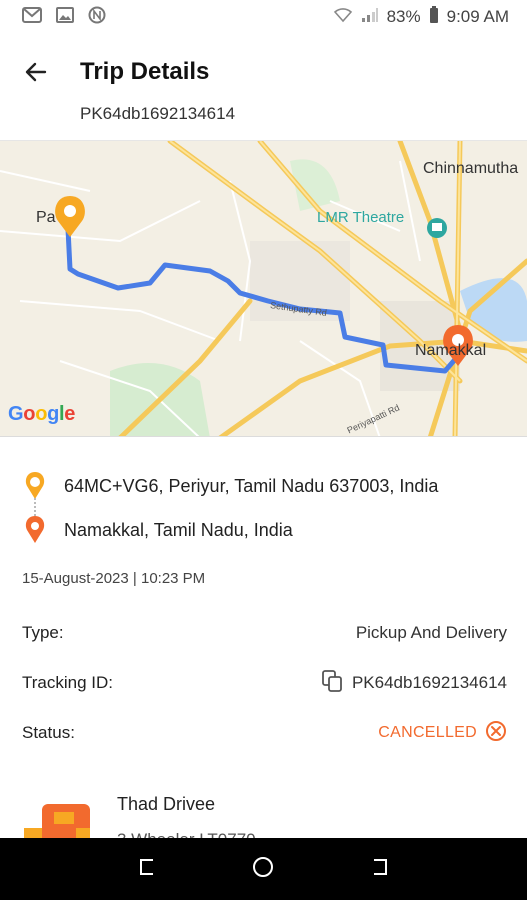 This screenshot has width=527, height=900. What do you see at coordinates (427, 732) in the screenshot?
I see `status-value: CANCELLED` at bounding box center [427, 732].